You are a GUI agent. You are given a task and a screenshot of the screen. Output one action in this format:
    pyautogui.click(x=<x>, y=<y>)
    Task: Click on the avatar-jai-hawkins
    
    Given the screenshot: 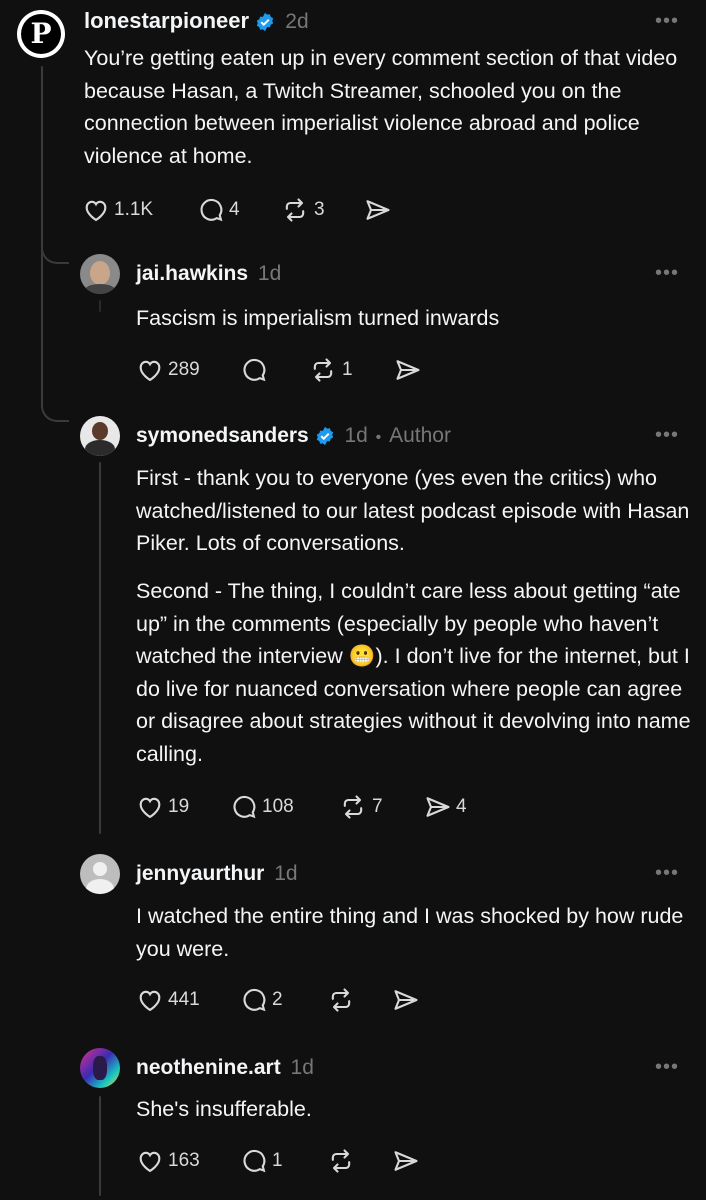 What is the action you would take?
    pyautogui.click(x=100, y=274)
    